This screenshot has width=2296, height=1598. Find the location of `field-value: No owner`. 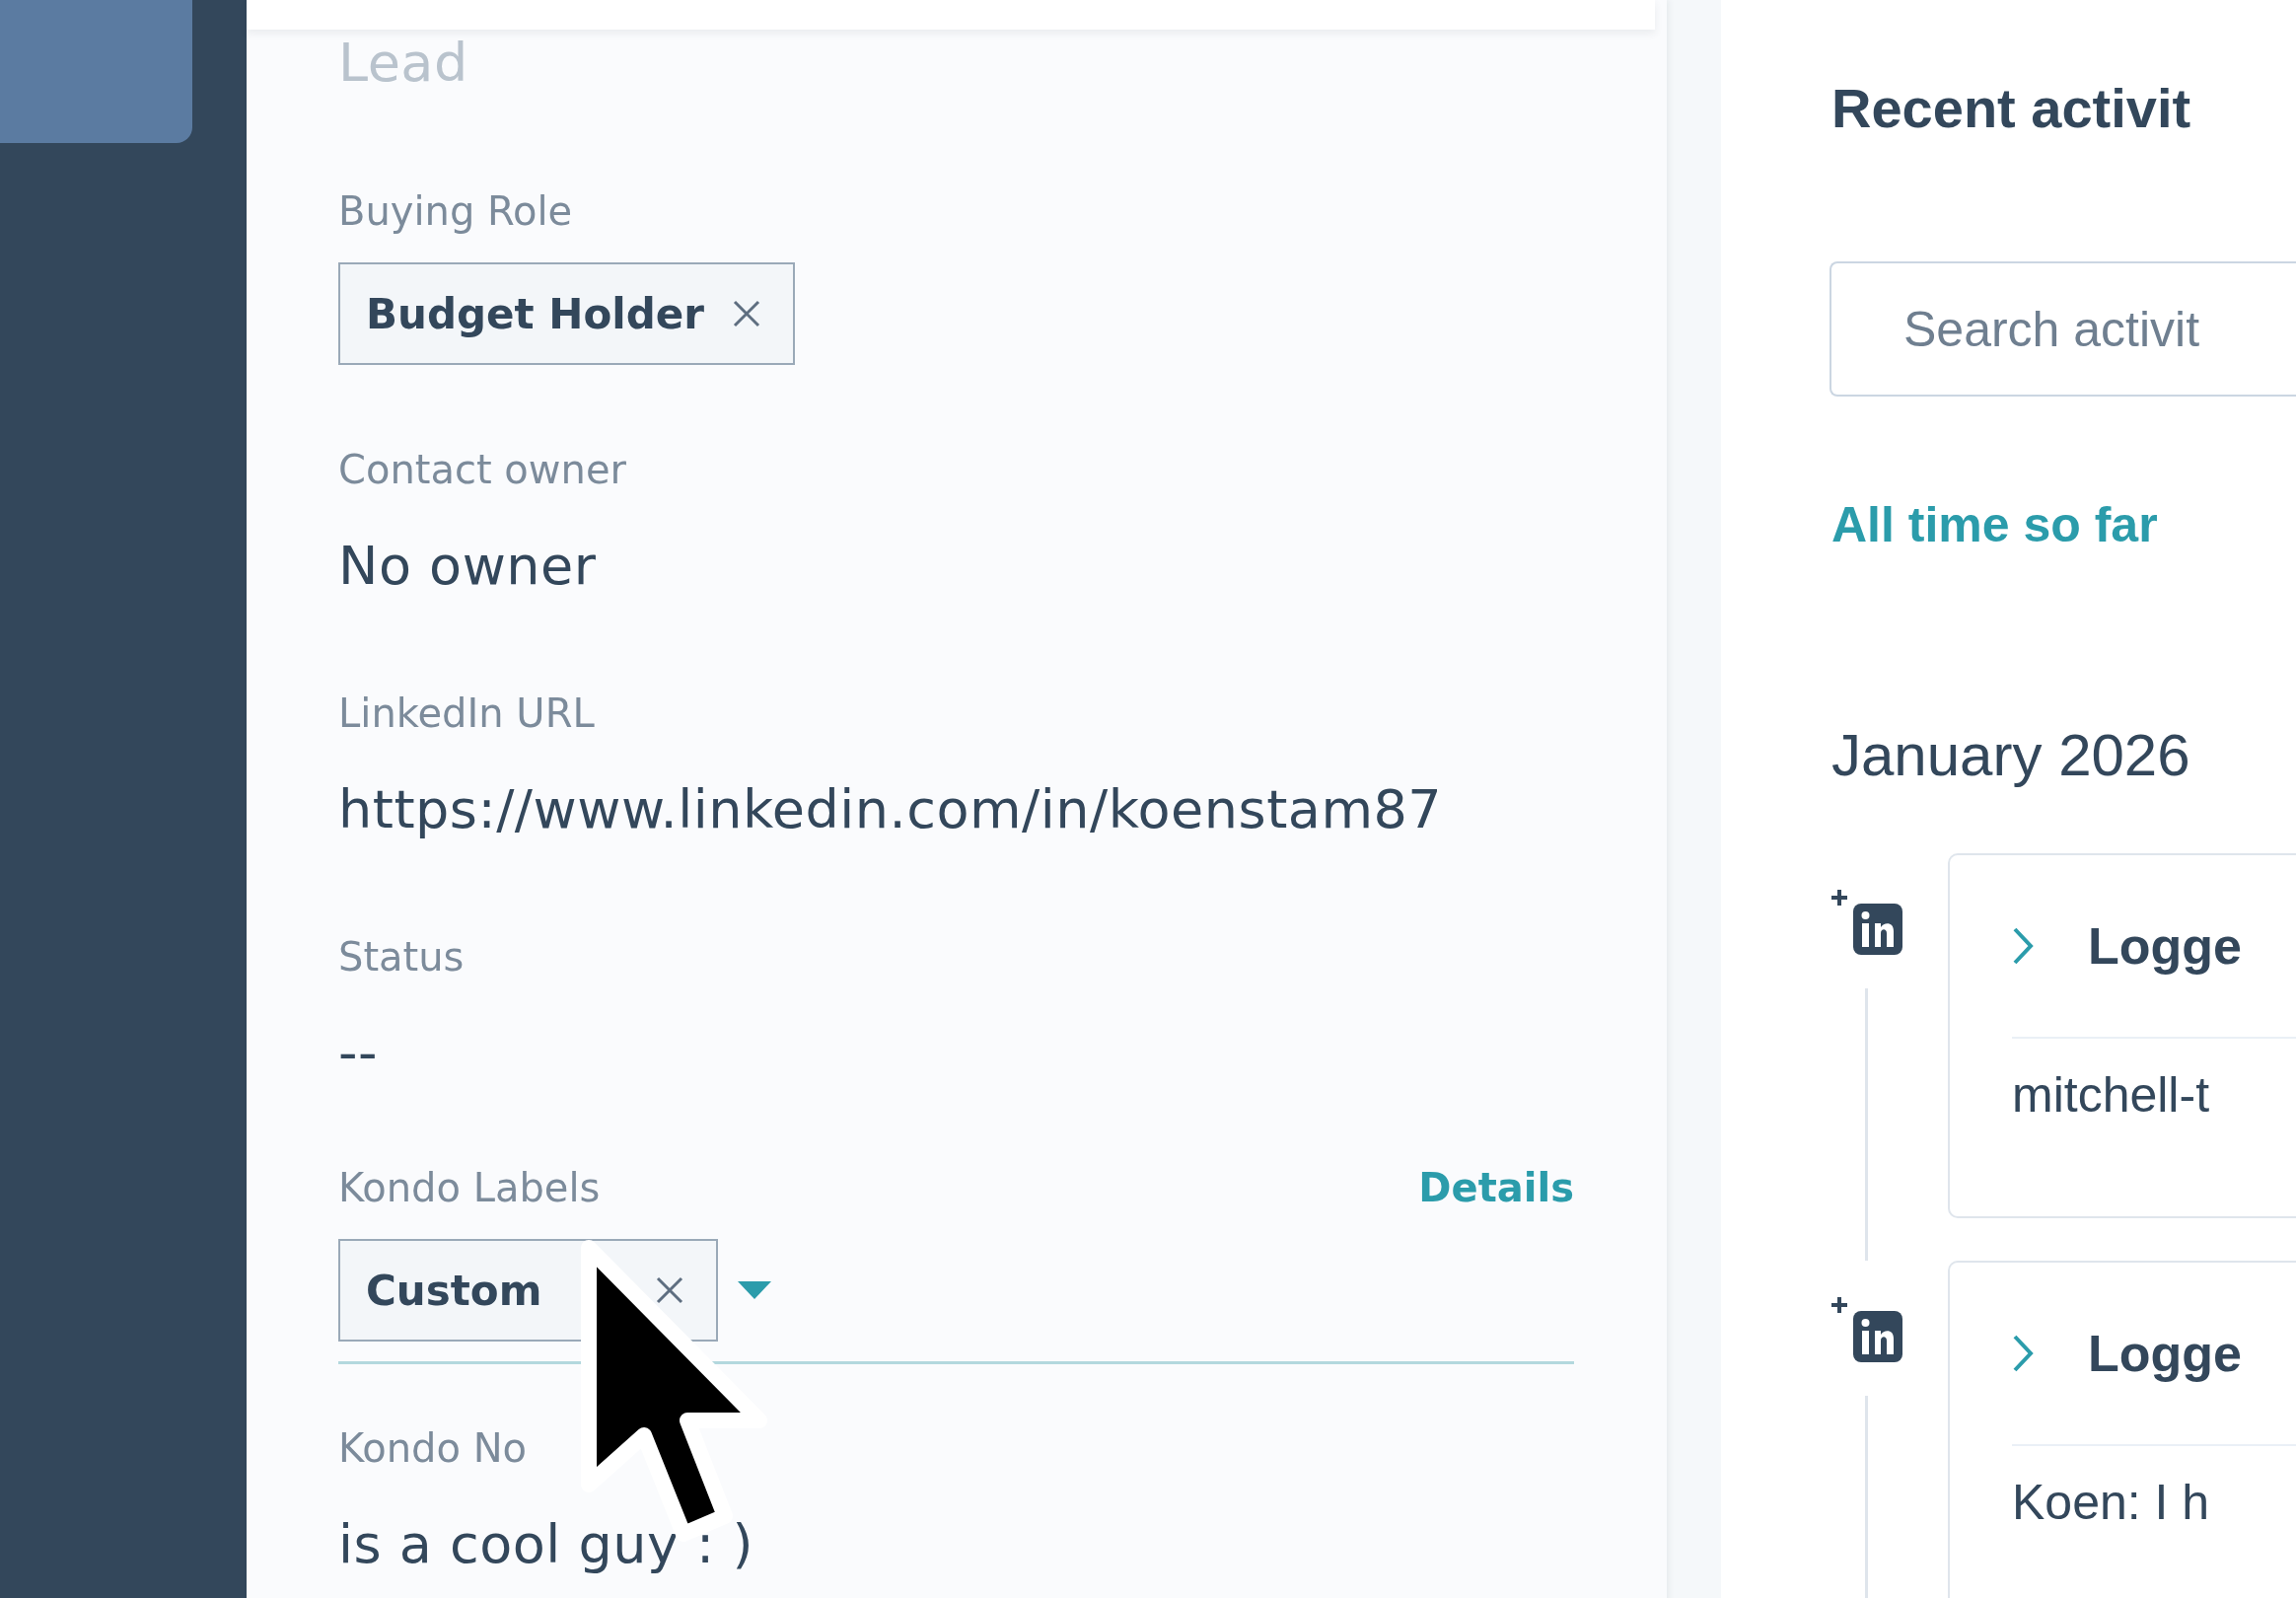

field-value: No owner is located at coordinates (468, 567).